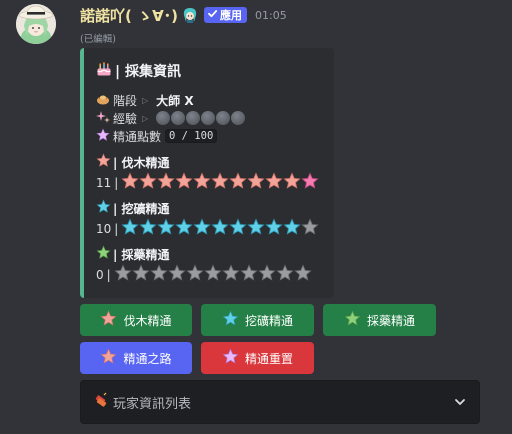 The image size is (512, 434). What do you see at coordinates (129, 15) in the screenshot?
I see `username: 諾諾吖( ゝ∀･)` at bounding box center [129, 15].